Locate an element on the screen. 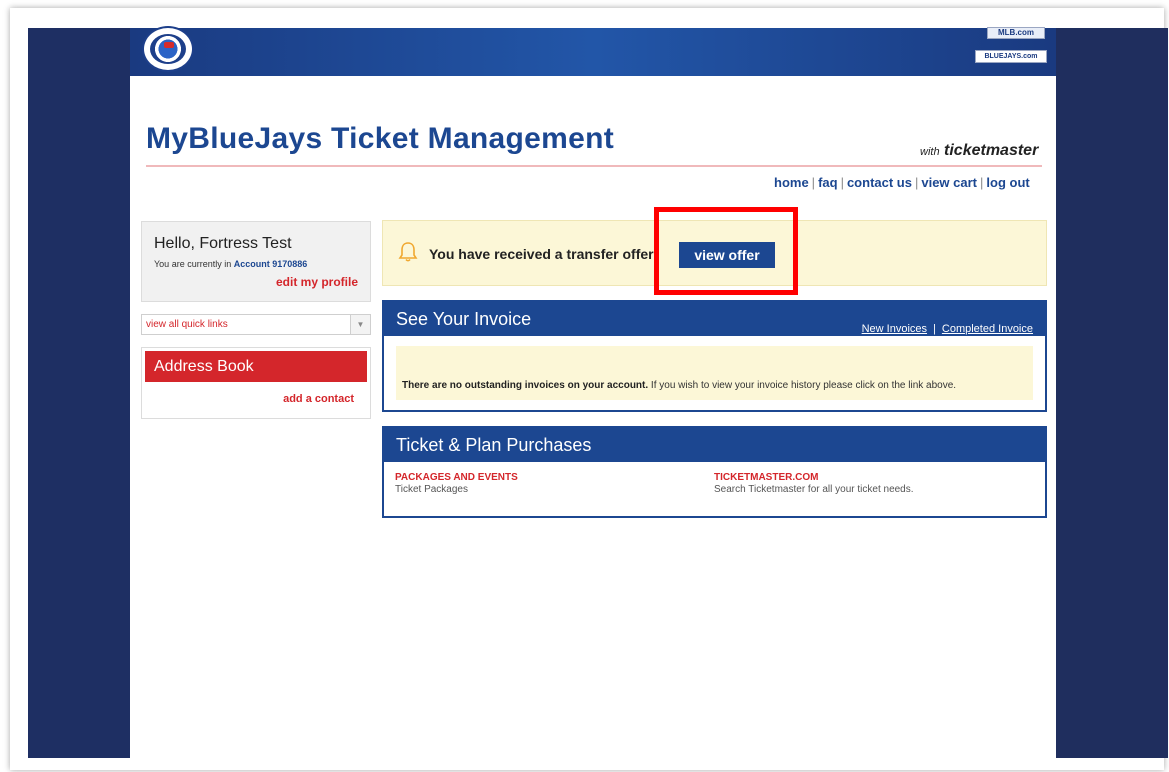 Image resolution: width=1169 pixels, height=772 pixels. bluejays-logo-icon is located at coordinates (168, 49).